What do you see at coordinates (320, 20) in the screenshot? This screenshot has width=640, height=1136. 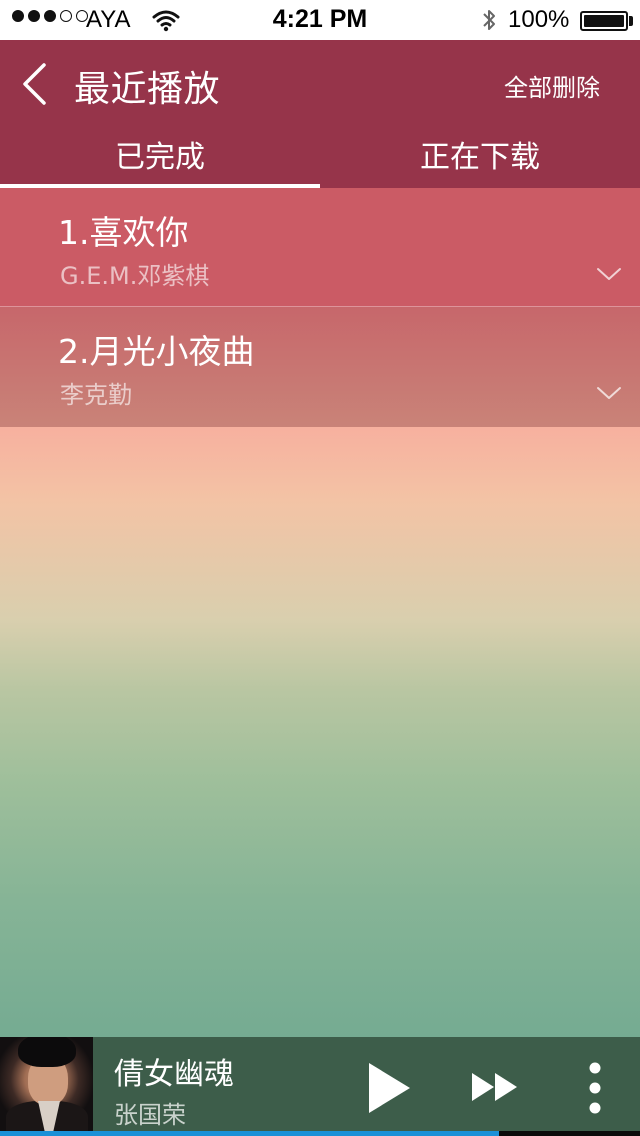 I see `status-bar: AYA 4:21 PM 100%` at bounding box center [320, 20].